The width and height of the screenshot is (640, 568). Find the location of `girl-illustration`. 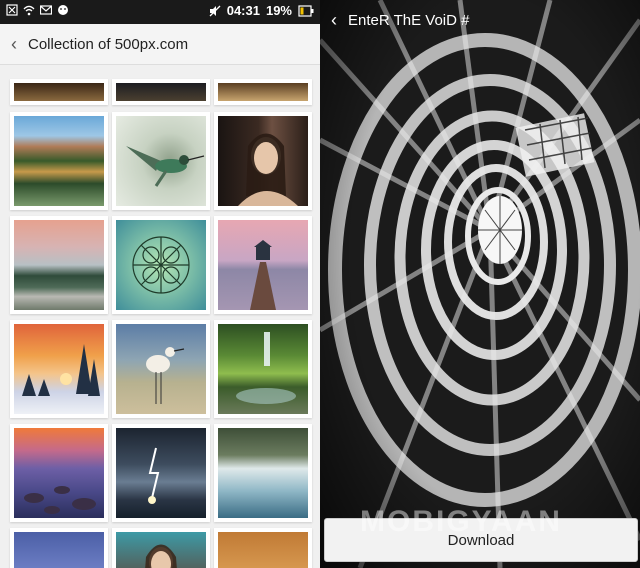

girl-illustration is located at coordinates (161, 556).